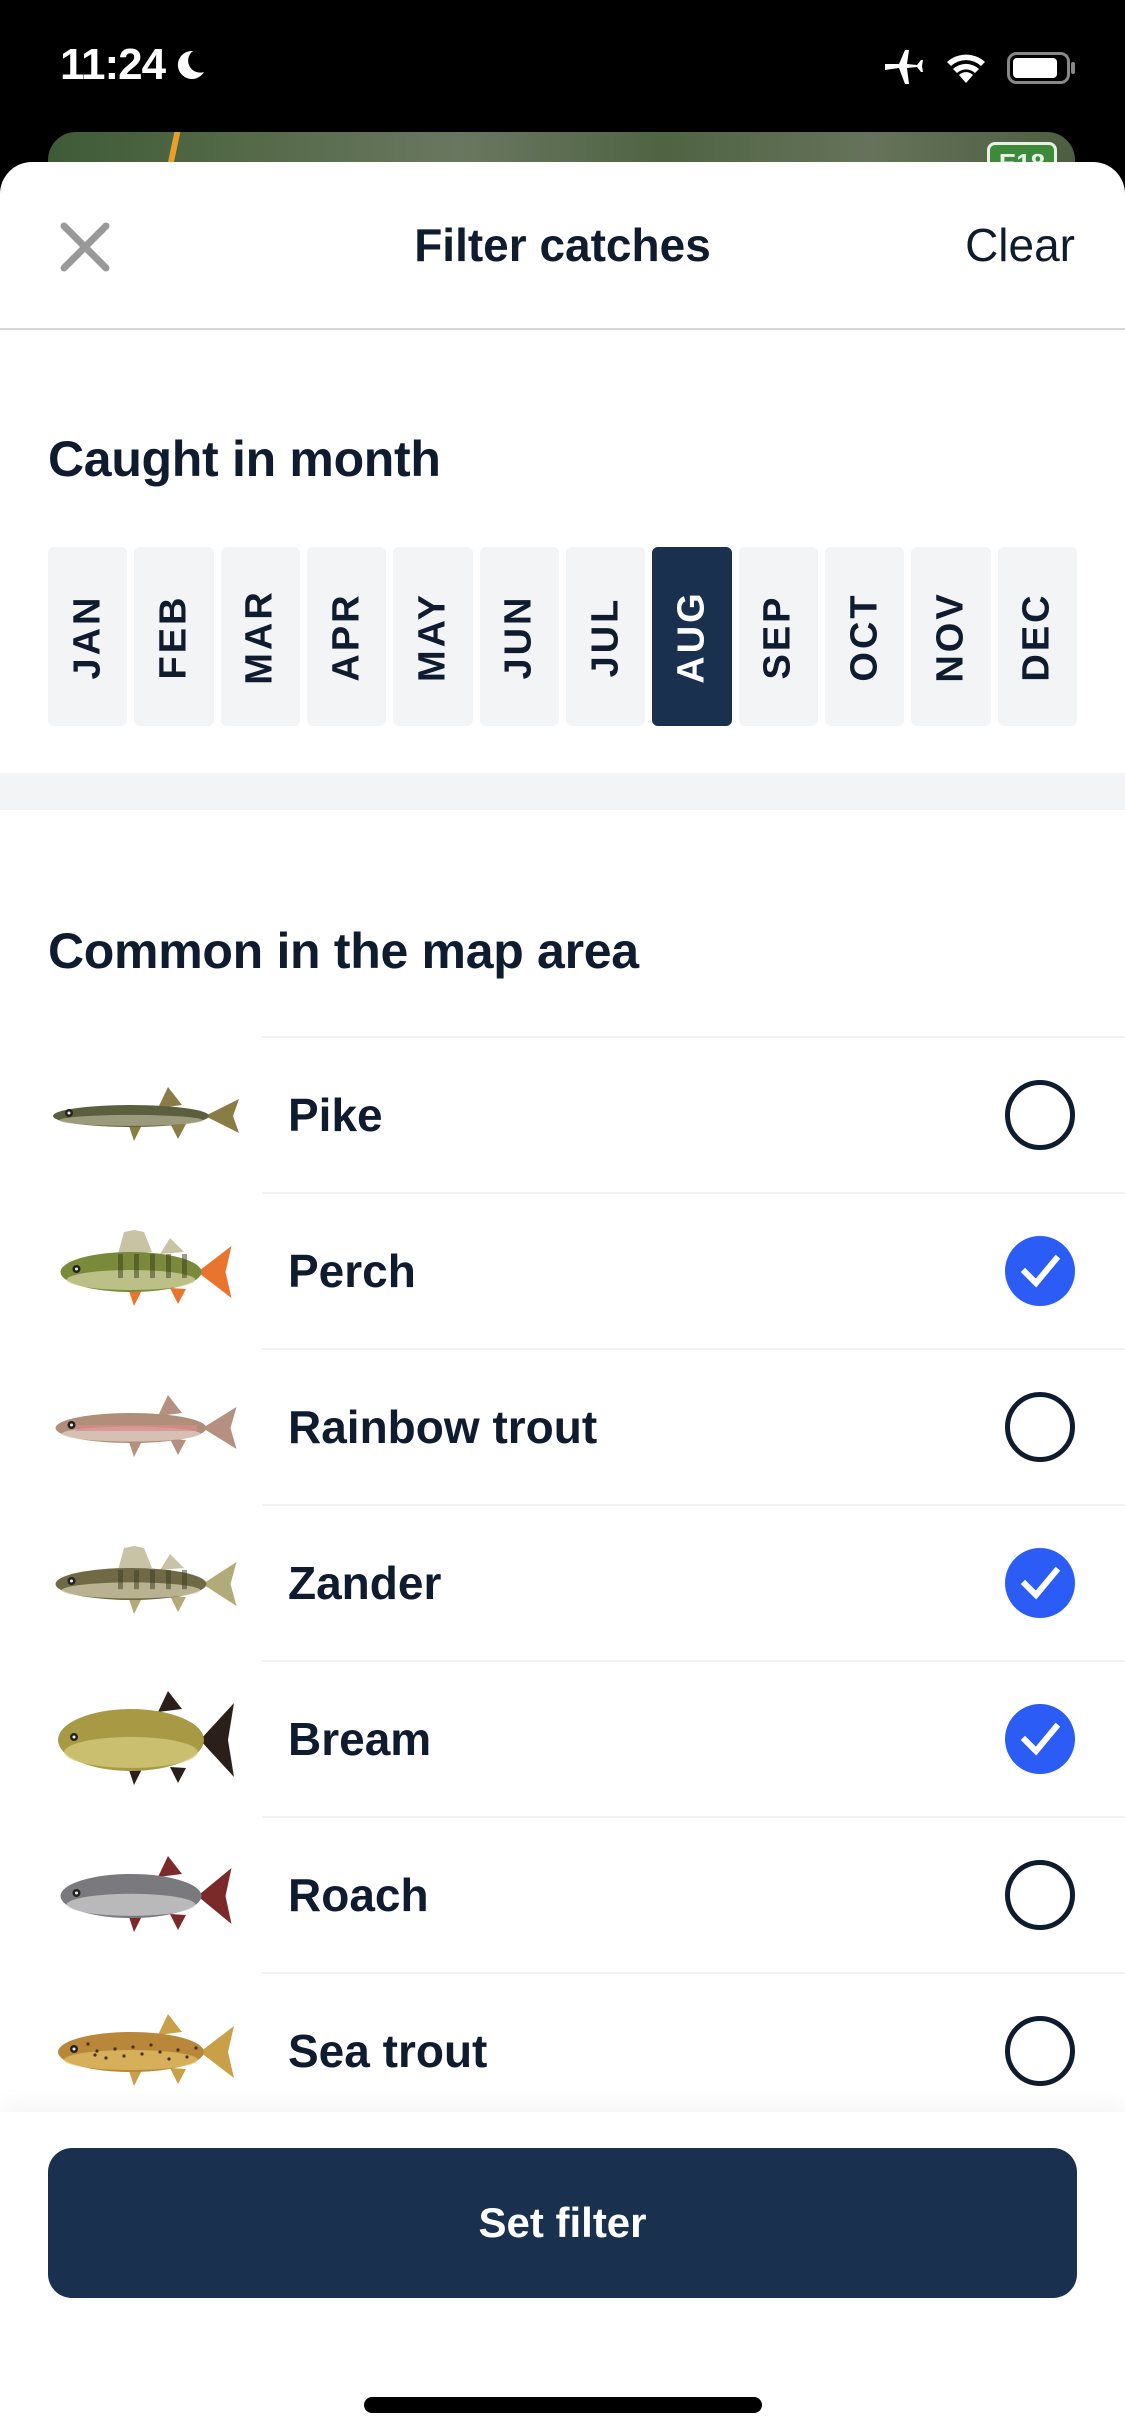 The height and width of the screenshot is (2436, 1125). What do you see at coordinates (113, 64) in the screenshot?
I see `status-time: 11:24` at bounding box center [113, 64].